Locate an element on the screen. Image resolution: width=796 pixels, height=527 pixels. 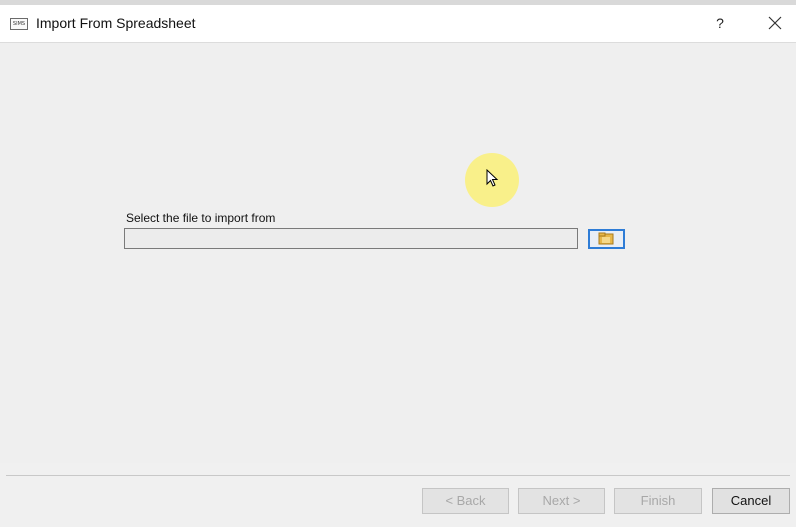
help-button: ? is located at coordinates (720, 23).